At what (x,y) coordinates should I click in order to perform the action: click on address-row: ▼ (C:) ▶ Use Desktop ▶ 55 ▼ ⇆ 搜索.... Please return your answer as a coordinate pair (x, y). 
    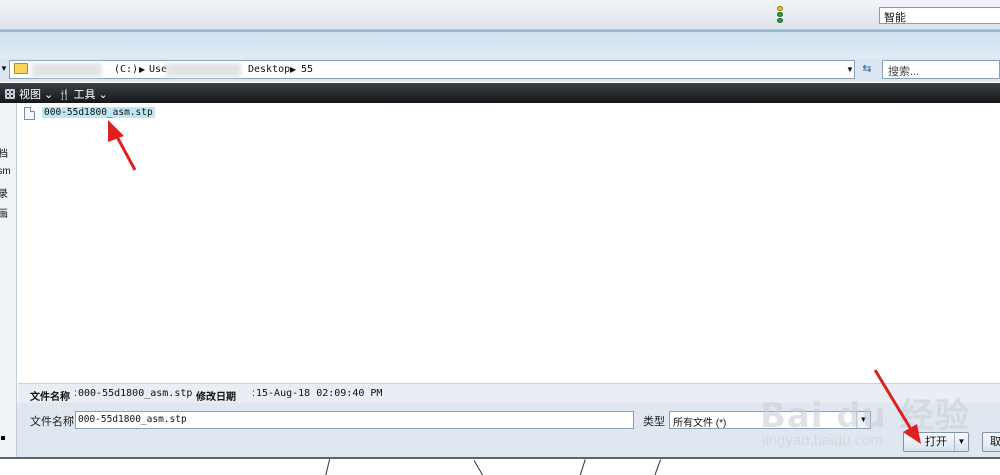
    Looking at the image, I should click on (500, 70).